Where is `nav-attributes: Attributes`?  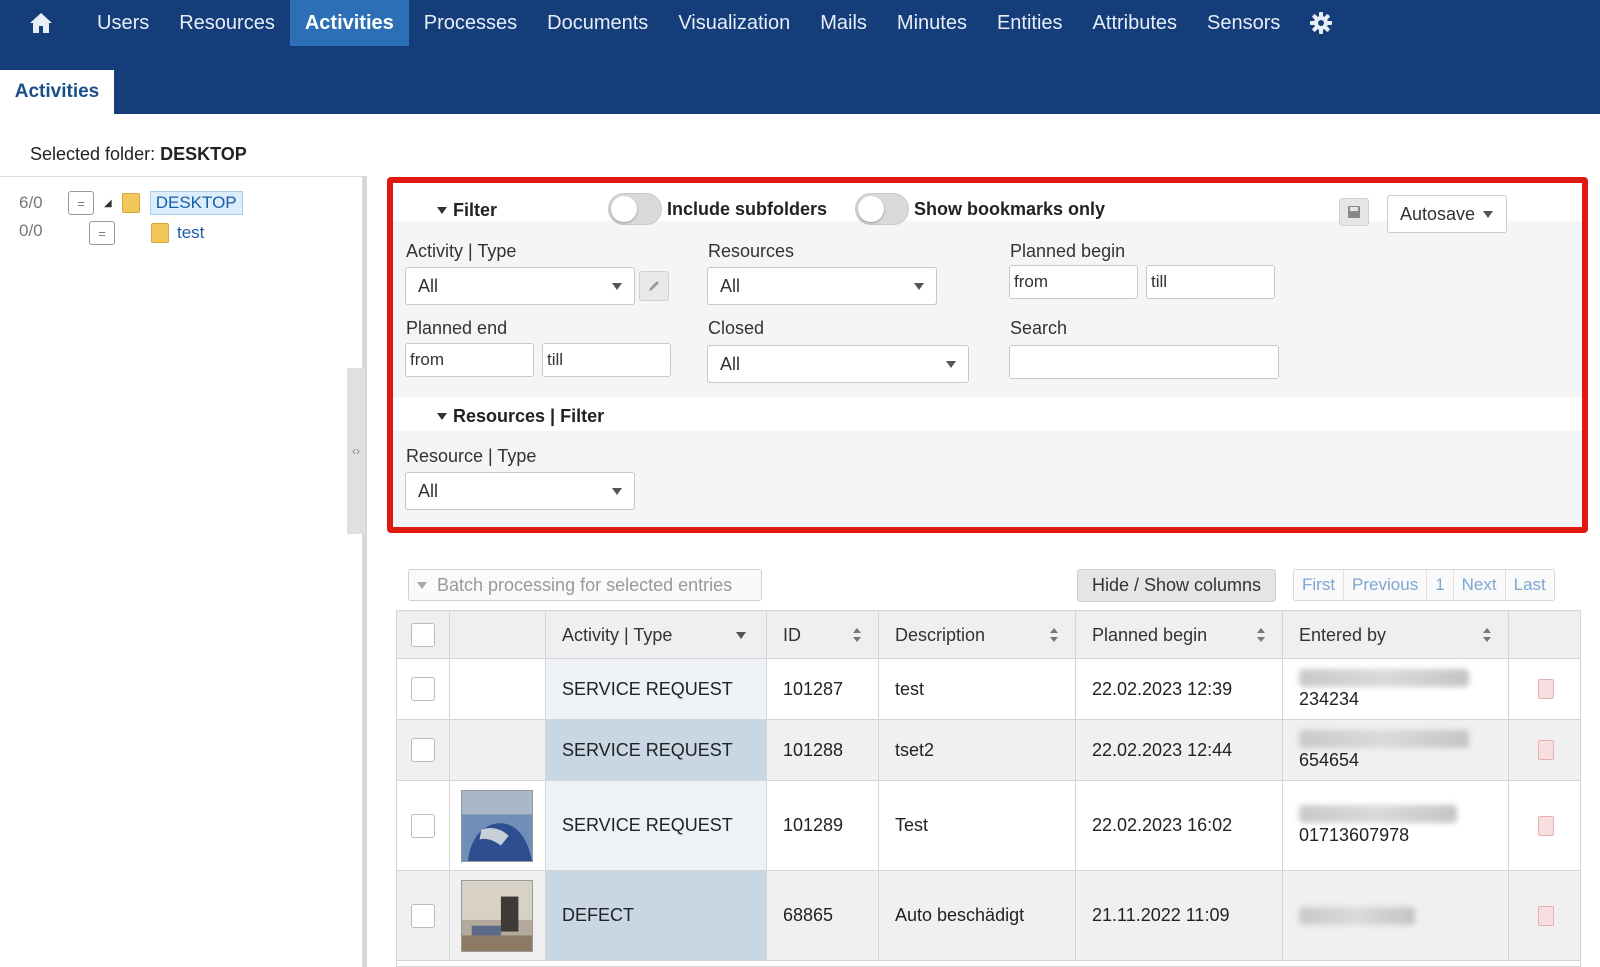 nav-attributes: Attributes is located at coordinates (1135, 23).